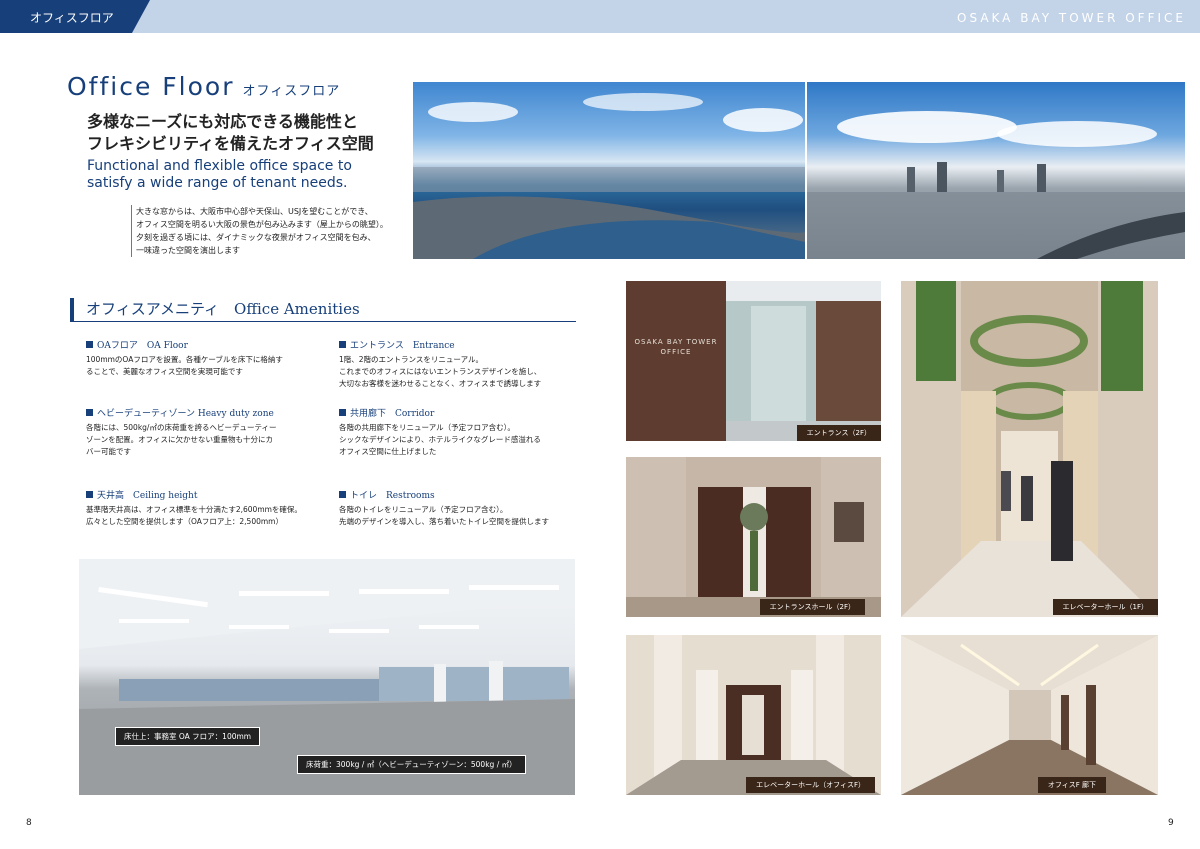 This screenshot has width=1200, height=849. Describe the element at coordinates (392, 414) in the screenshot. I see `amenity-title: 共用廊下 Corridor` at that location.